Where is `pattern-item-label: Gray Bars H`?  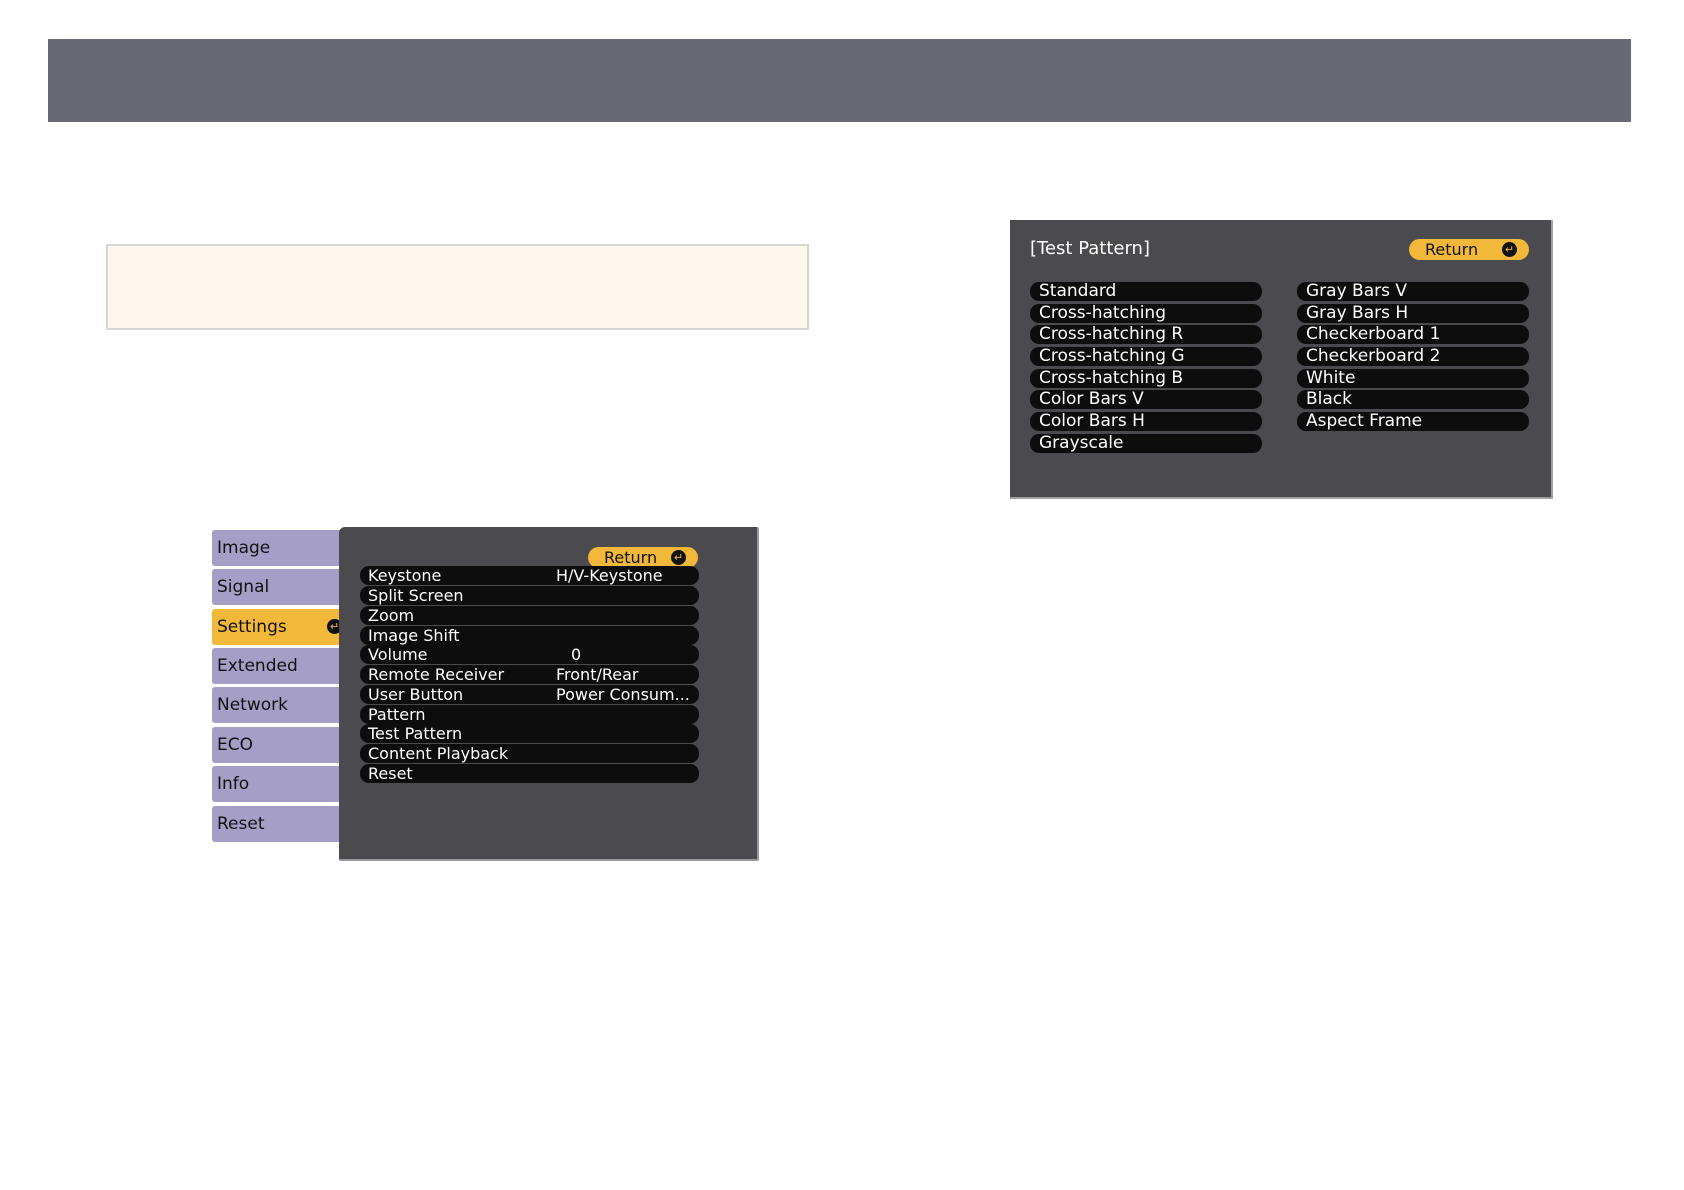 pattern-item-label: Gray Bars H is located at coordinates (1357, 313).